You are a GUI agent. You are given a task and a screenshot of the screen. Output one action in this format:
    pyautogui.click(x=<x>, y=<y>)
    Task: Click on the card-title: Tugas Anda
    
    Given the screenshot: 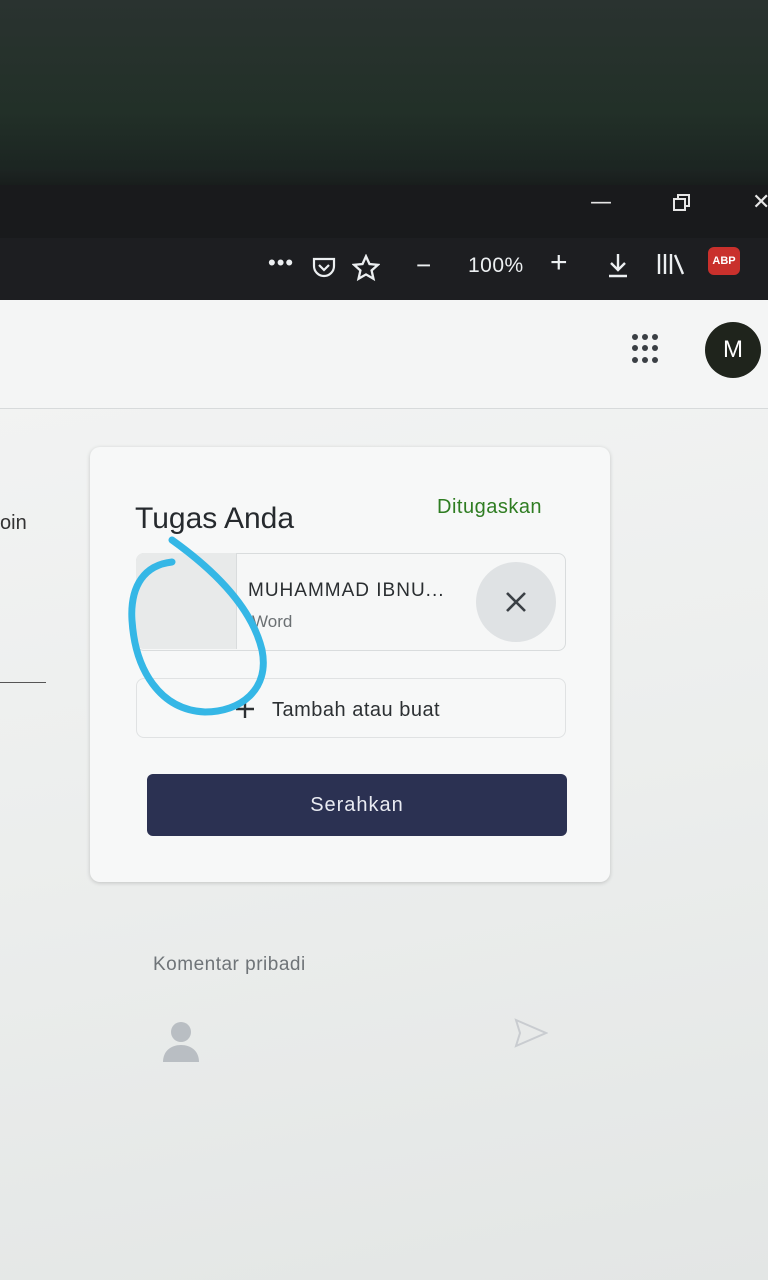 What is the action you would take?
    pyautogui.click(x=215, y=518)
    